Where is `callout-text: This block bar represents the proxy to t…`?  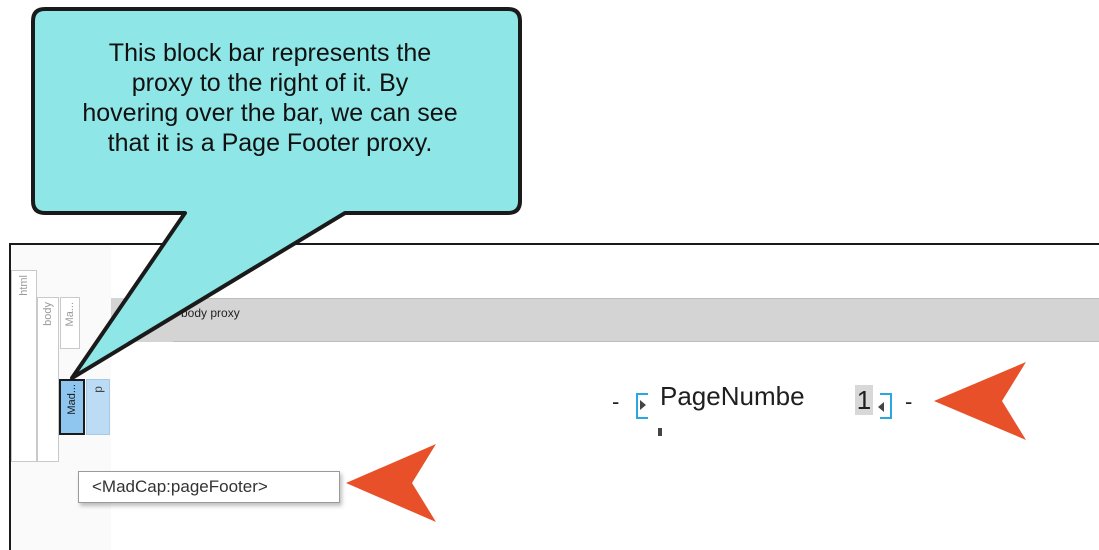 callout-text: This block bar represents the proxy to t… is located at coordinates (270, 98).